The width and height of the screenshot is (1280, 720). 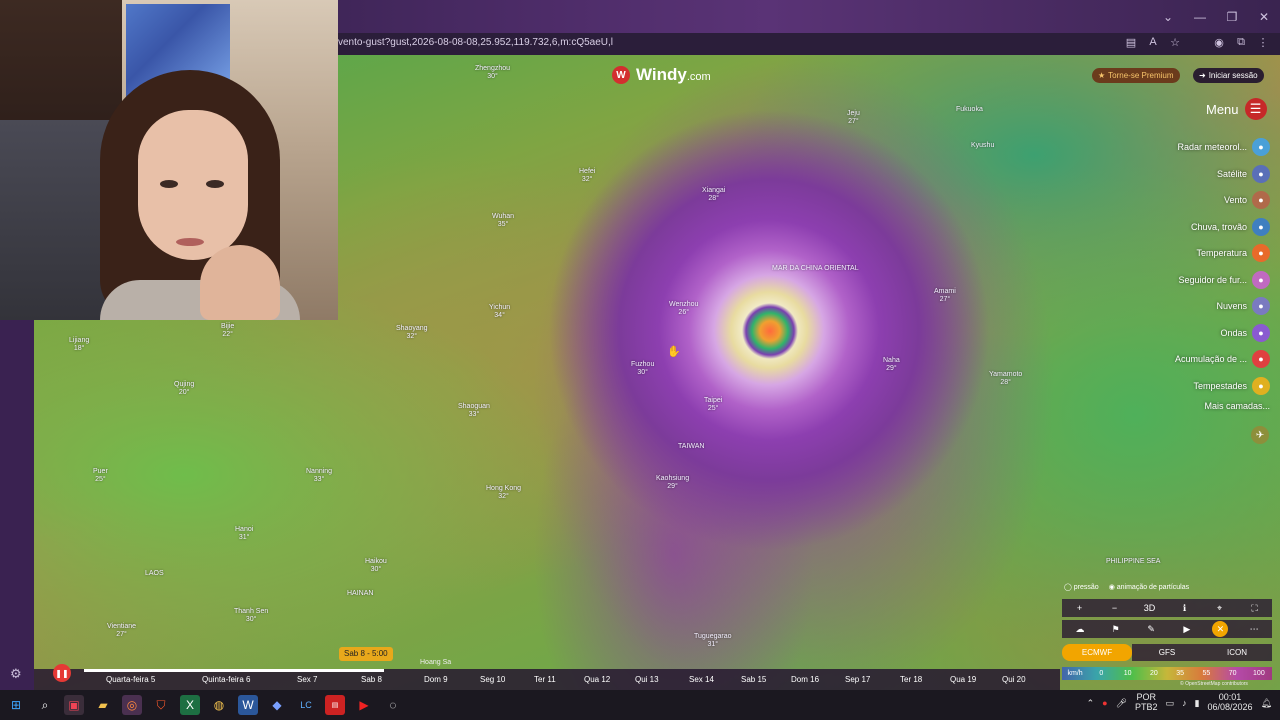 What do you see at coordinates (335, 705) in the screenshot?
I see `streamlabs-icon: ▤` at bounding box center [335, 705].